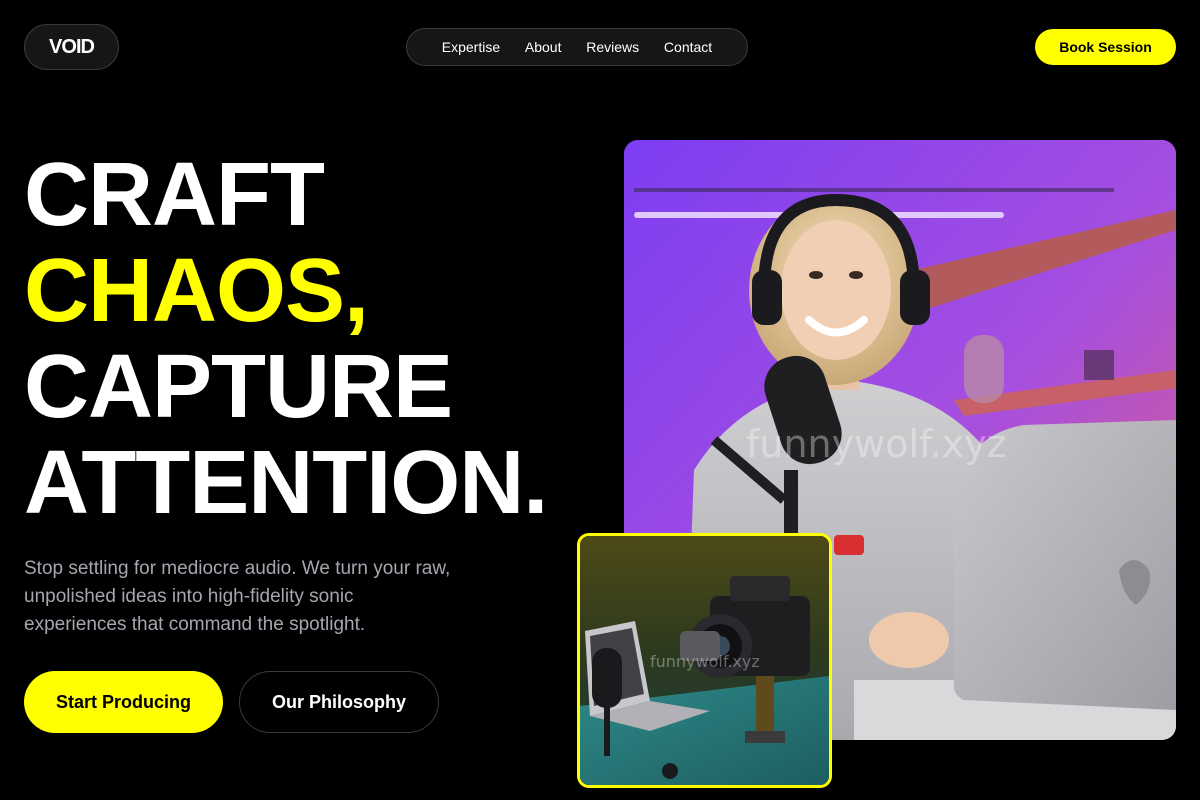 This screenshot has height=800, width=1200. I want to click on book-session-button: Book Session, so click(1105, 47).